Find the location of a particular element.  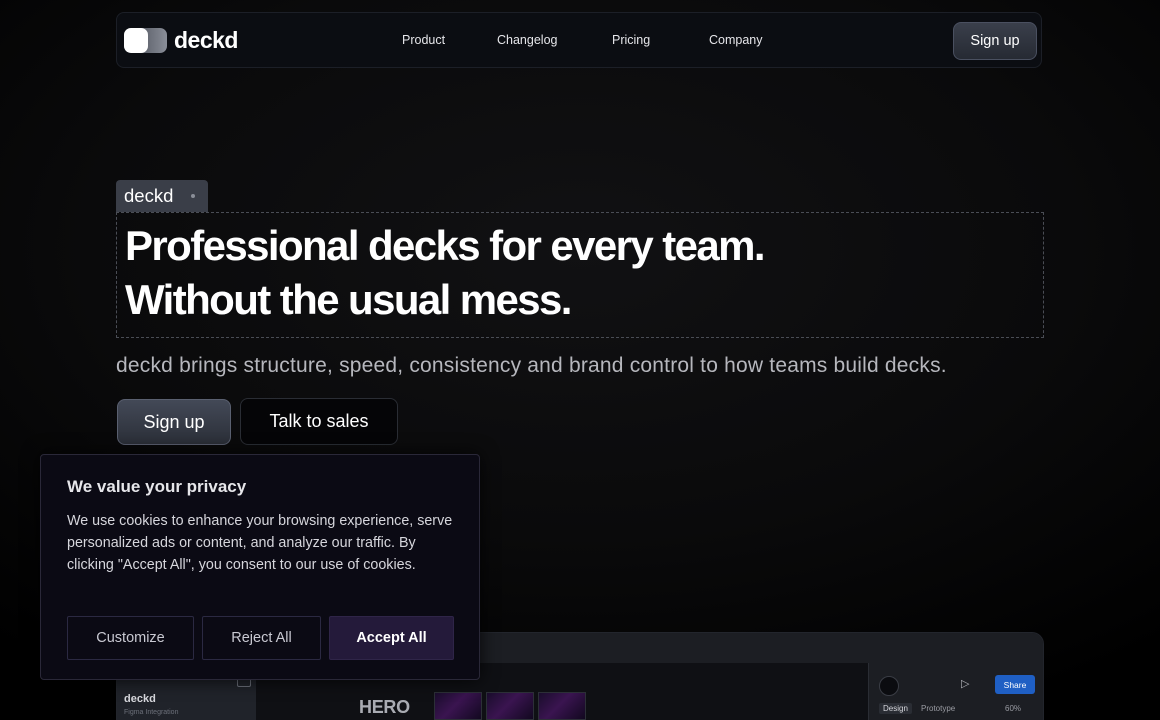

cookie-title: We value your privacy is located at coordinates (157, 486).